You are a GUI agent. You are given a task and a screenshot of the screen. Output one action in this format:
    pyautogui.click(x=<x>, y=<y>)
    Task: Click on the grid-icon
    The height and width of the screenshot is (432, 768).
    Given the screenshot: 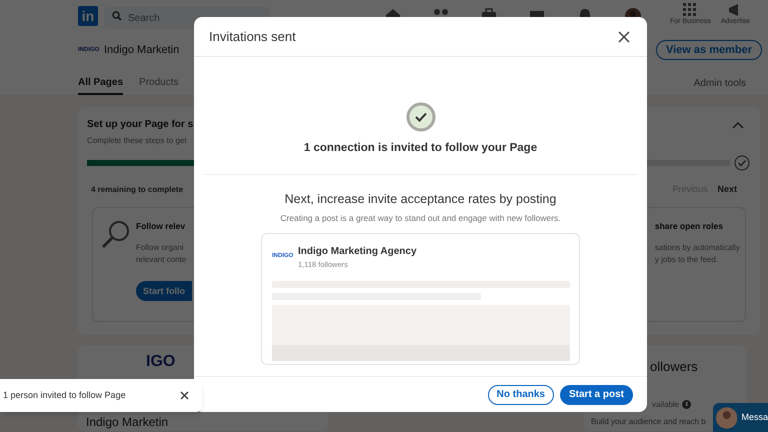 What is the action you would take?
    pyautogui.click(x=690, y=10)
    